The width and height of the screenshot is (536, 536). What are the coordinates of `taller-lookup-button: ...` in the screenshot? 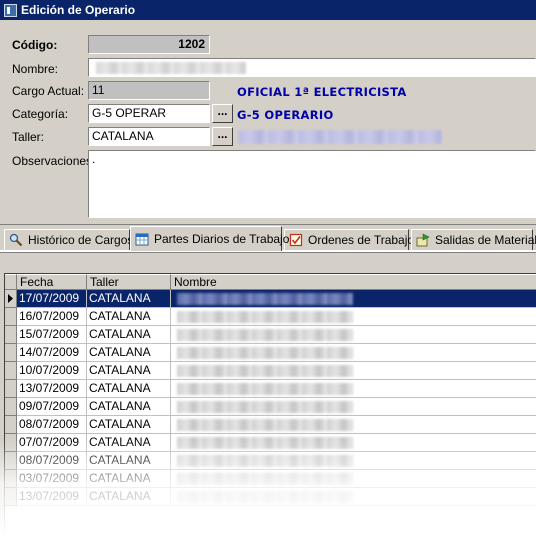 It's located at (222, 136).